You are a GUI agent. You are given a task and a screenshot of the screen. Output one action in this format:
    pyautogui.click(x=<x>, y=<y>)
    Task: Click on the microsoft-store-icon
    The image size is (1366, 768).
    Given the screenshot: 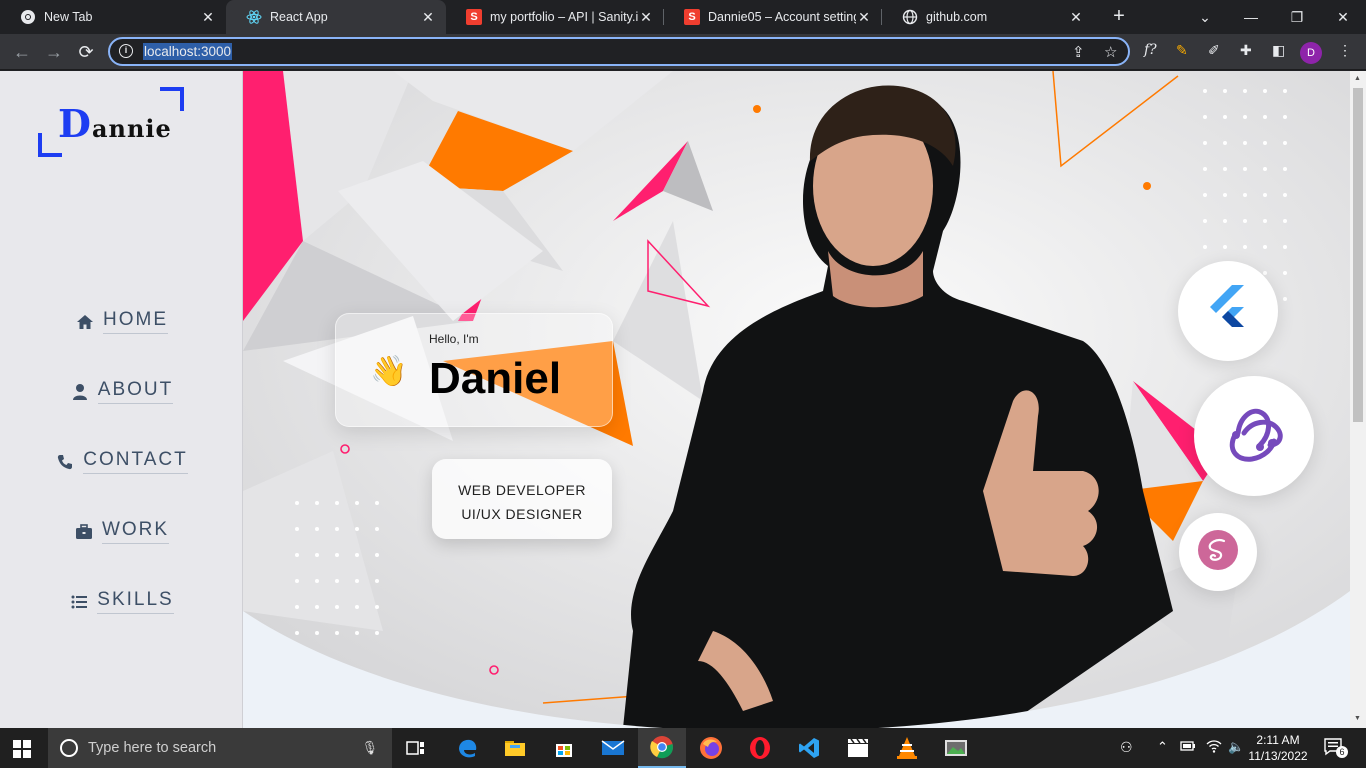 What is the action you would take?
    pyautogui.click(x=564, y=748)
    